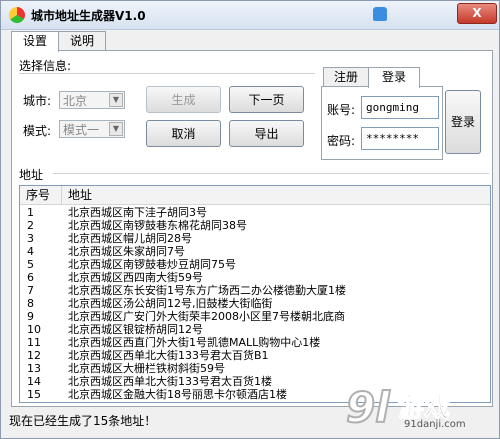  What do you see at coordinates (152, 264) in the screenshot?
I see `row-address: 北京西城区南锣鼓巷炒豆胡同75号` at bounding box center [152, 264].